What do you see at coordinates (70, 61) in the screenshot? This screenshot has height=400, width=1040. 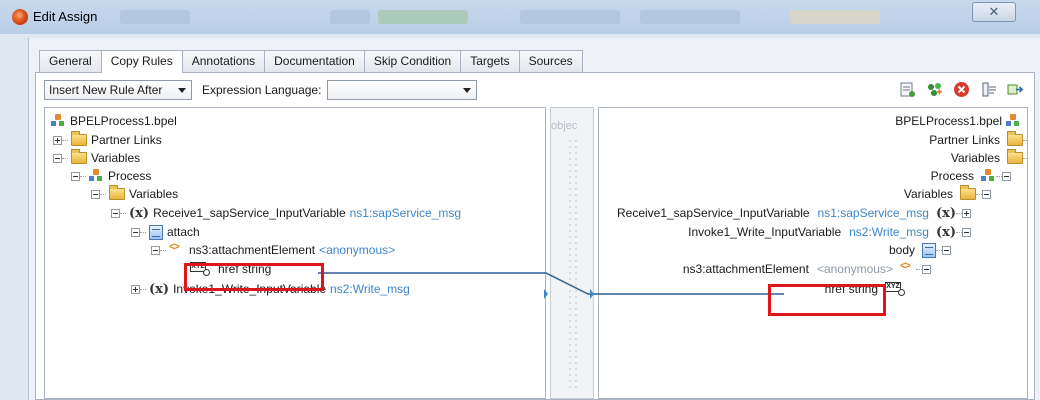 I see `tab-general: General` at bounding box center [70, 61].